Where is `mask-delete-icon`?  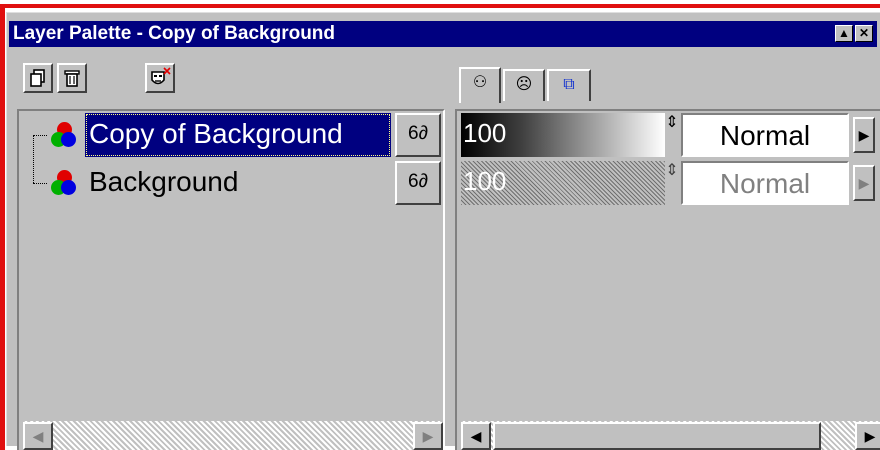 mask-delete-icon is located at coordinates (161, 76).